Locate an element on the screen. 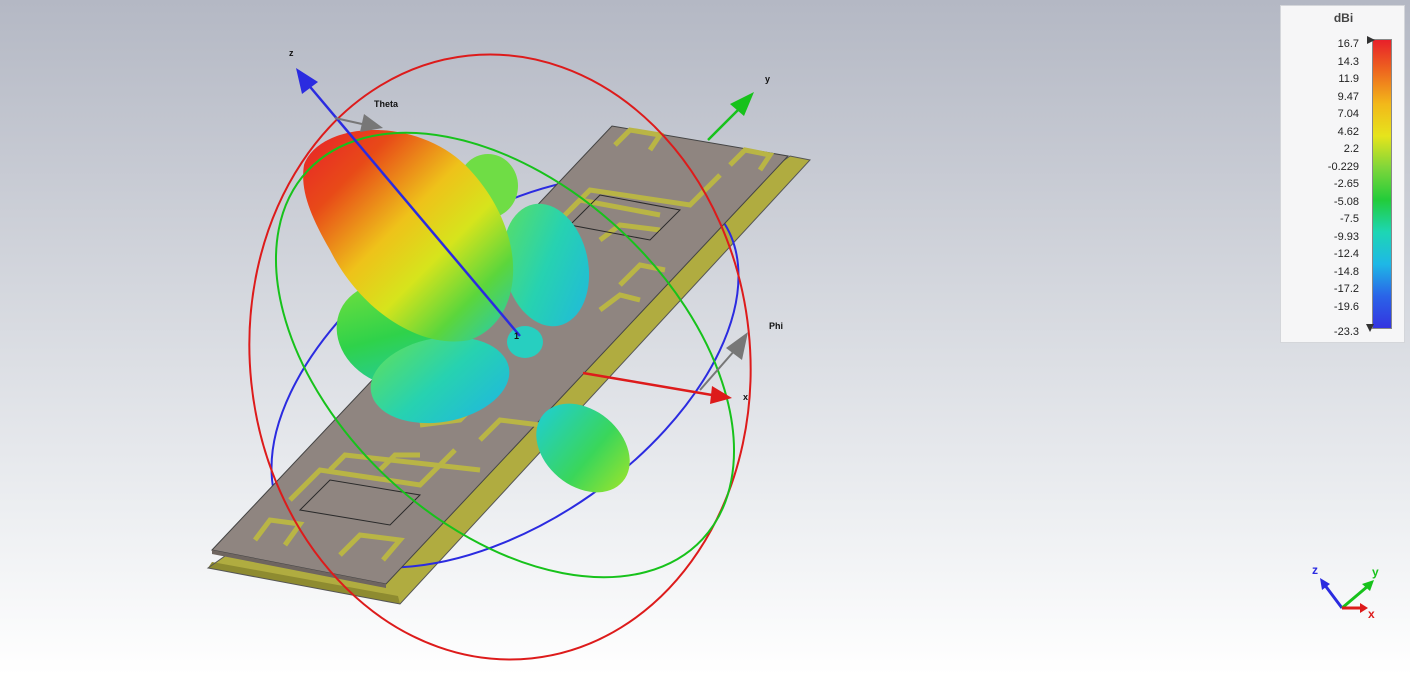  legend-tick: -7.5 is located at coordinates (1349, 219).